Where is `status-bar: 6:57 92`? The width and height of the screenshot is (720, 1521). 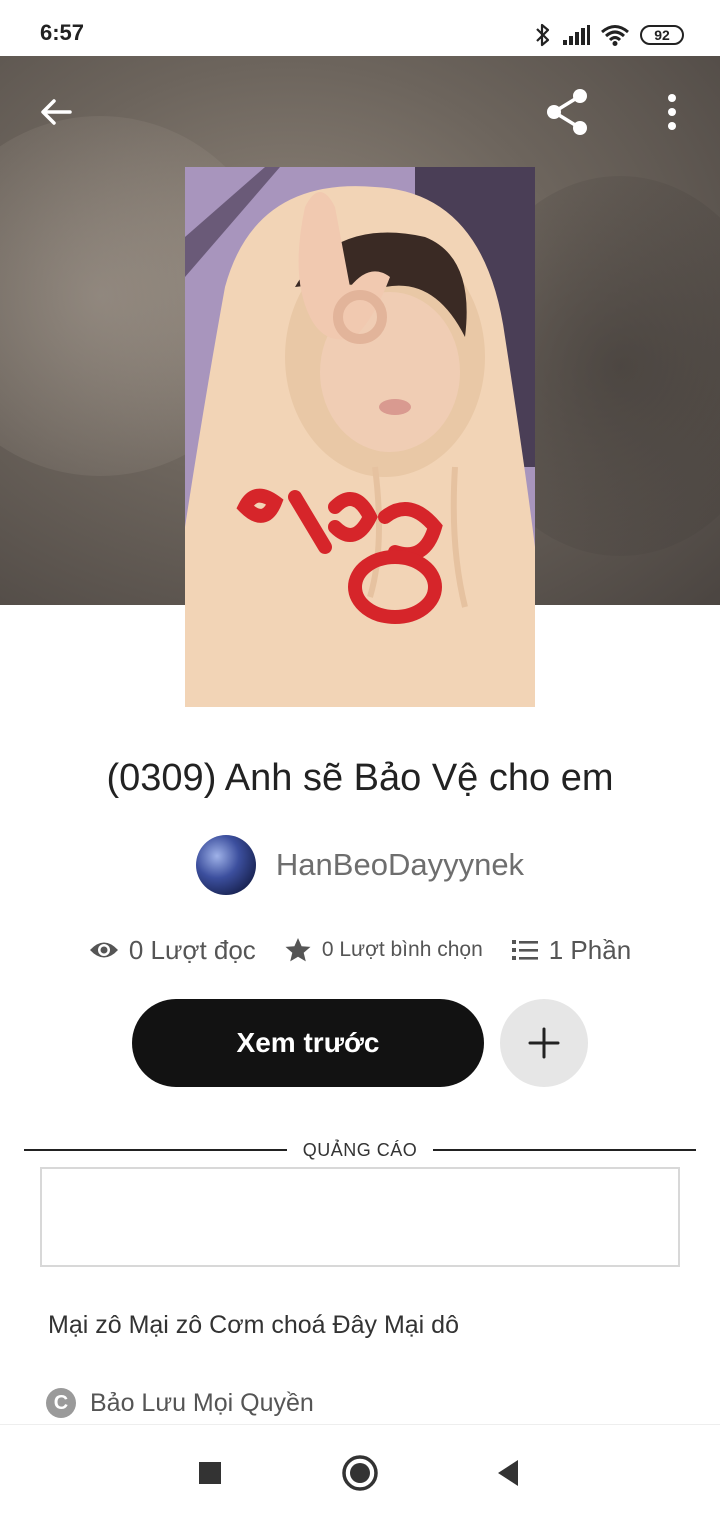
status-bar: 6:57 92 is located at coordinates (360, 28).